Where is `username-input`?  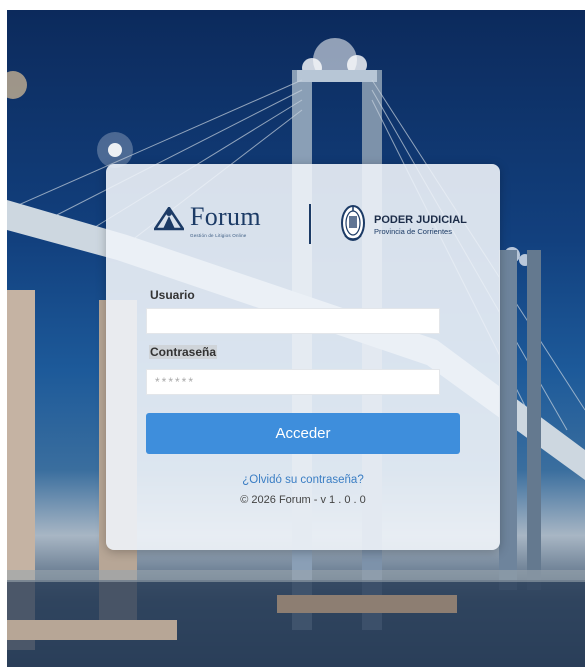
username-input is located at coordinates (293, 321).